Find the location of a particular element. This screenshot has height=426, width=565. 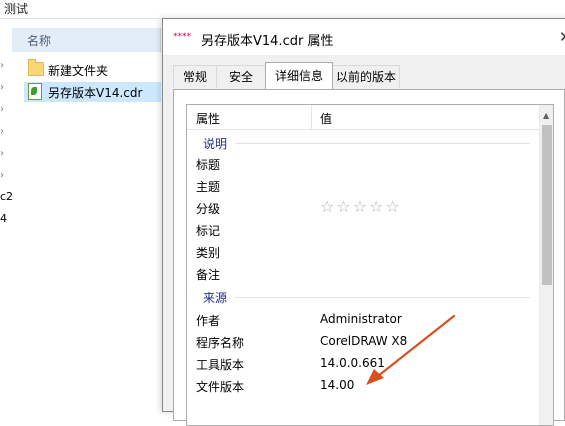

tab-previous-versions: 以前的版本 is located at coordinates (366, 76).